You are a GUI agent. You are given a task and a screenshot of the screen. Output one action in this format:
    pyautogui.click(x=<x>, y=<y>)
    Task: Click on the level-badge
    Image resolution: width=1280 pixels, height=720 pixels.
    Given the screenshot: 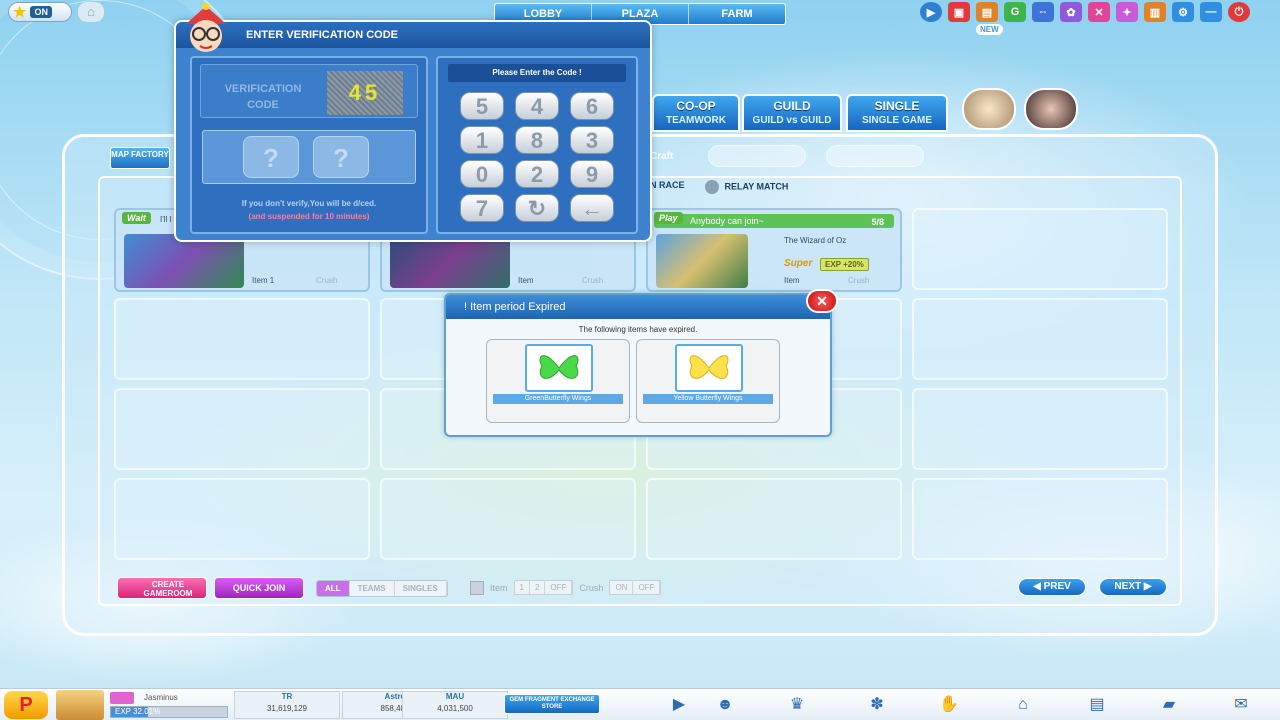 What is the action you would take?
    pyautogui.click(x=122, y=698)
    